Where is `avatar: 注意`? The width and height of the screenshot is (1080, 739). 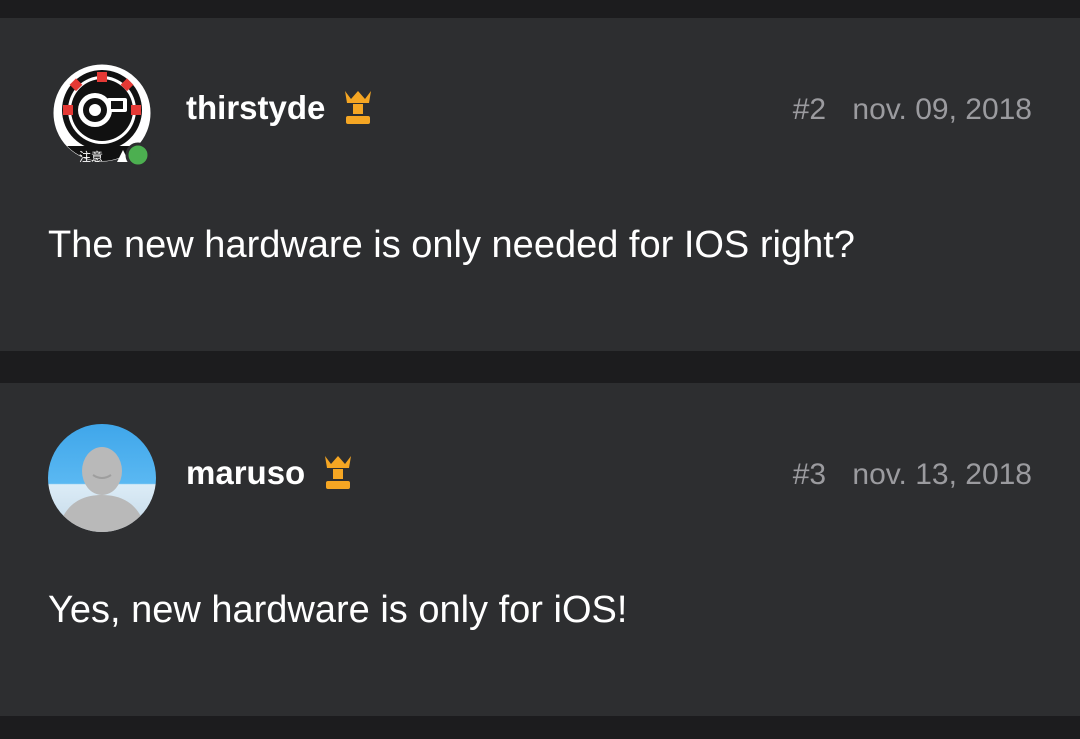 avatar: 注意 is located at coordinates (102, 113).